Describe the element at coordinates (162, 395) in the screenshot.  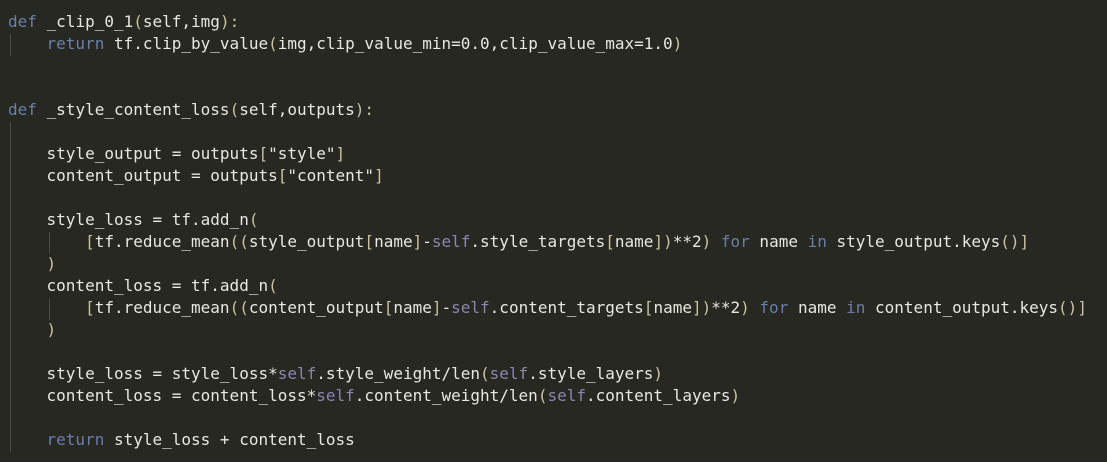
I see `code-token: content_loss = content_loss*` at that location.